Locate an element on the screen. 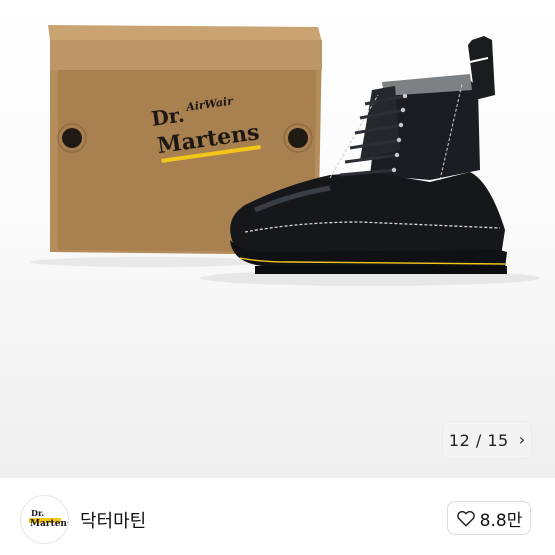 The image size is (555, 555). box-brand-text: Dr. is located at coordinates (168, 116).